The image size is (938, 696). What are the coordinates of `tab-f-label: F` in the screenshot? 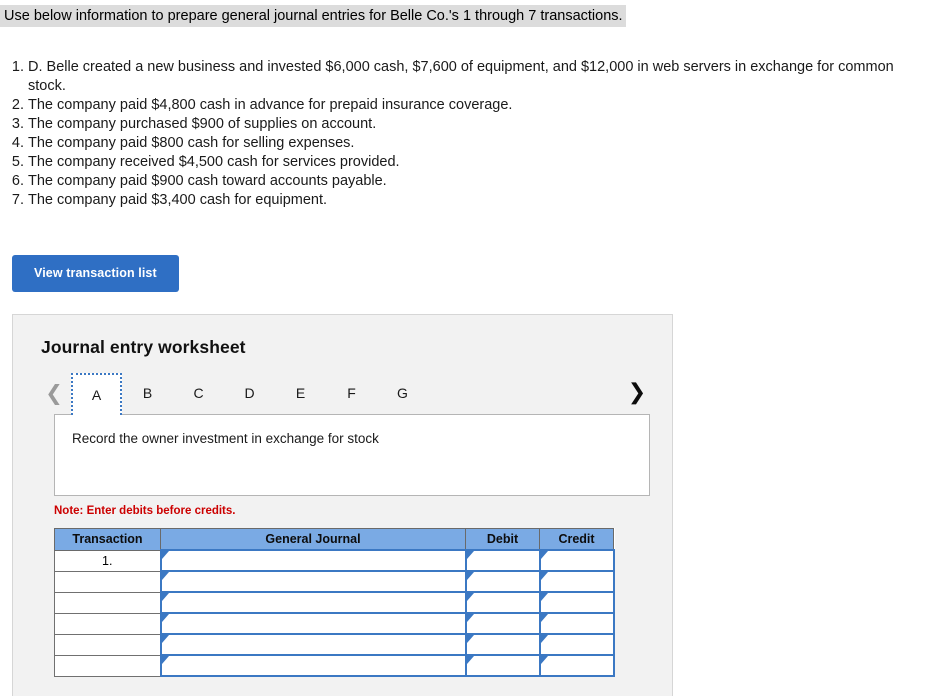 It's located at (351, 393).